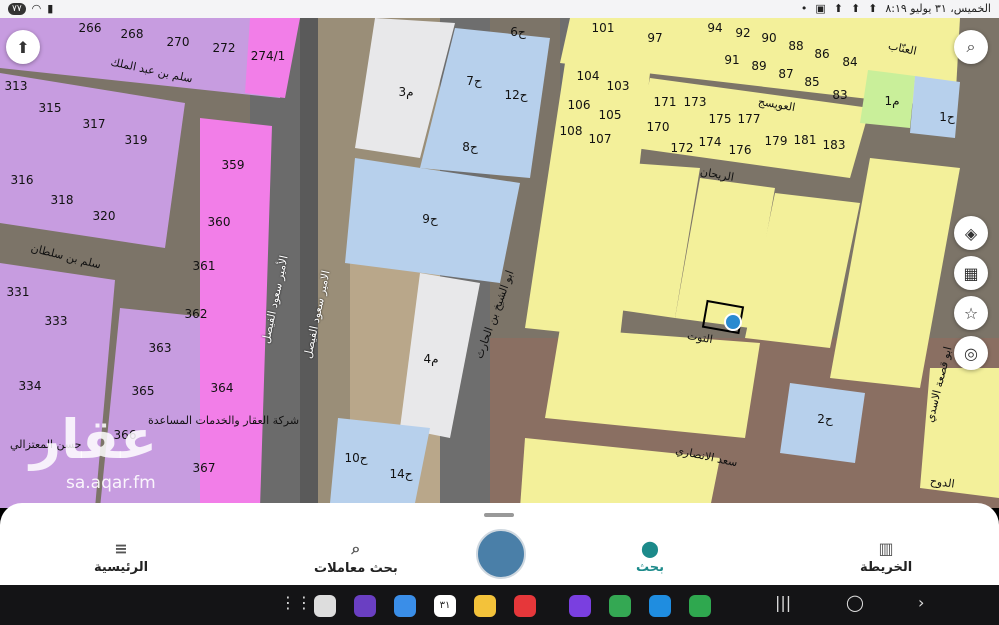 The width and height of the screenshot is (999, 625). What do you see at coordinates (886, 548) in the screenshot?
I see `map-icon: ▥` at bounding box center [886, 548].